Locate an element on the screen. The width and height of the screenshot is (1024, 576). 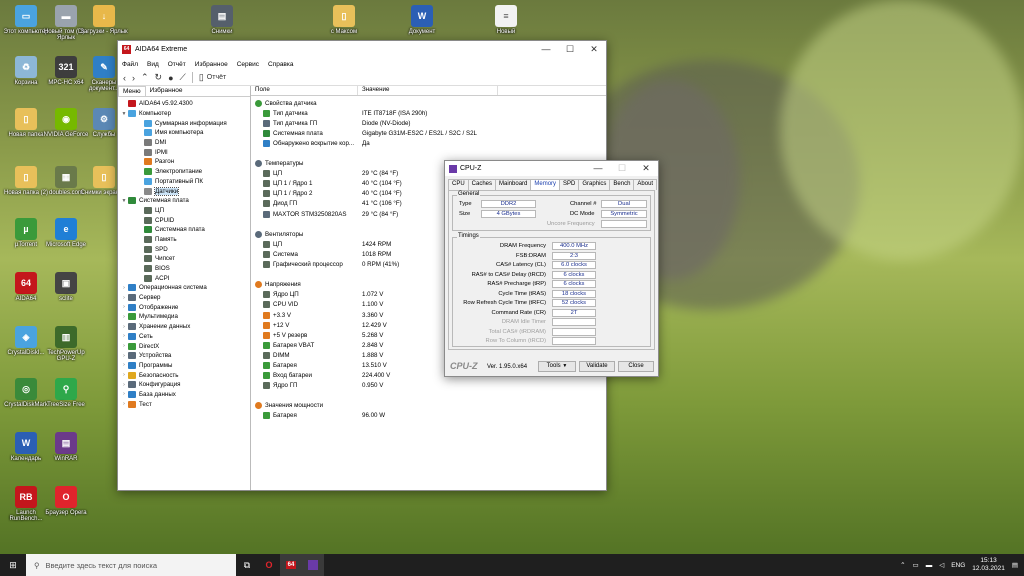
cpuz-titlebar: CPU-Z — ☐ ✕ is located at coordinates (551, 168).